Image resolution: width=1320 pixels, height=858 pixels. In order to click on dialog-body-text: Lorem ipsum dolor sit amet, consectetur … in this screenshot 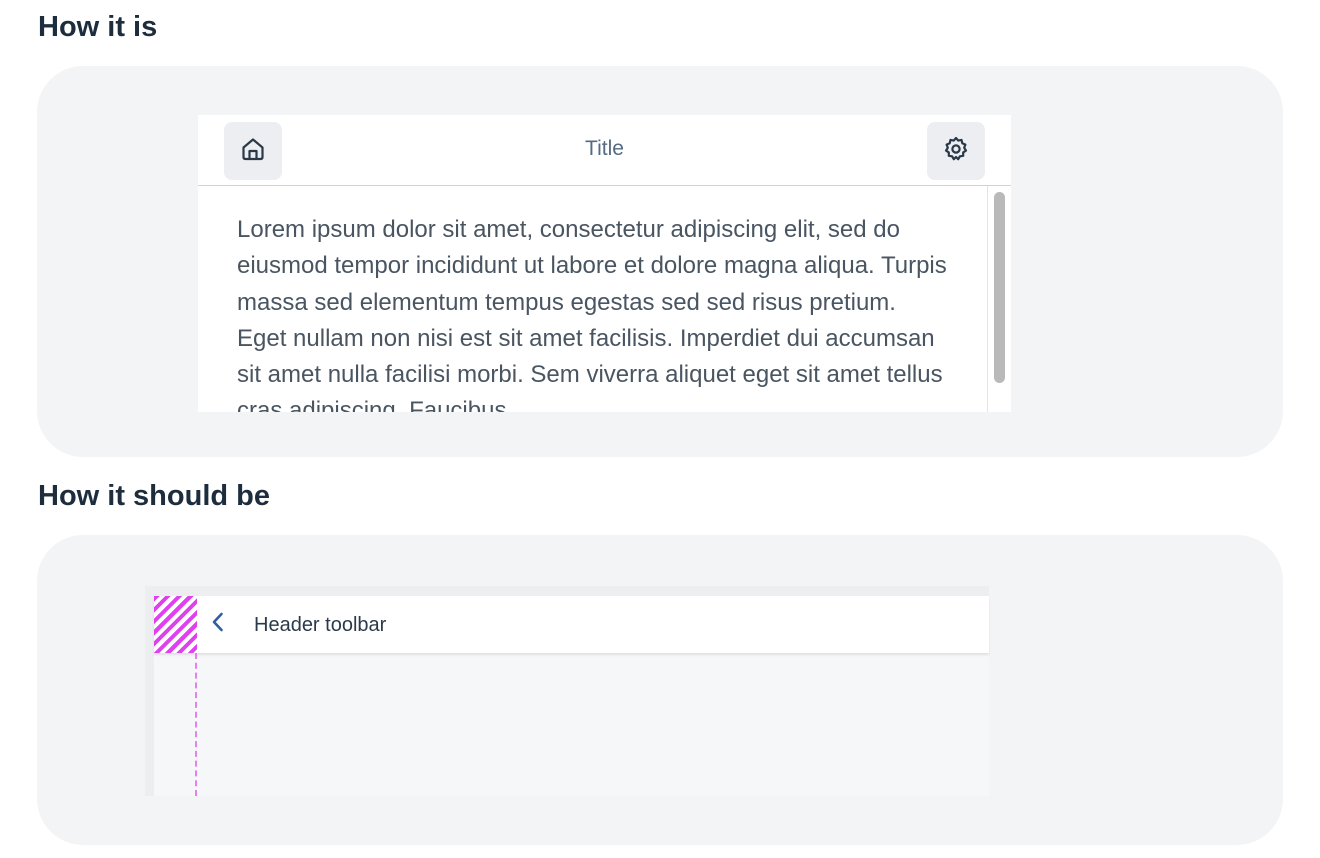, I will do `click(592, 314)`.